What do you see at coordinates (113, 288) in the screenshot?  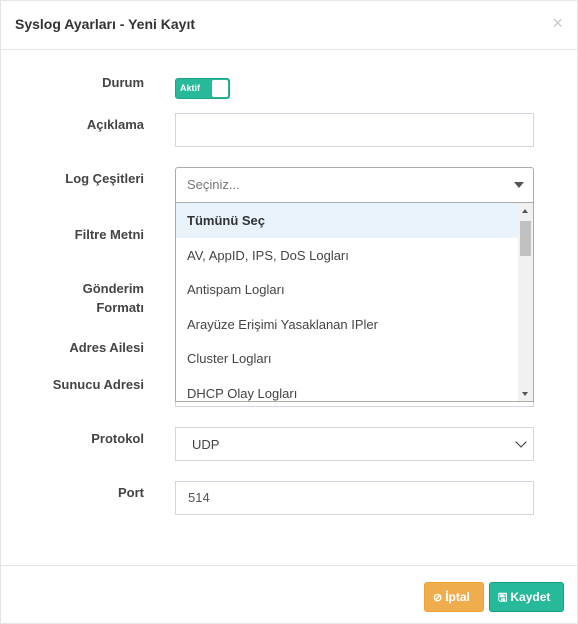 I see `send-format-label-line1: Gönderim` at bounding box center [113, 288].